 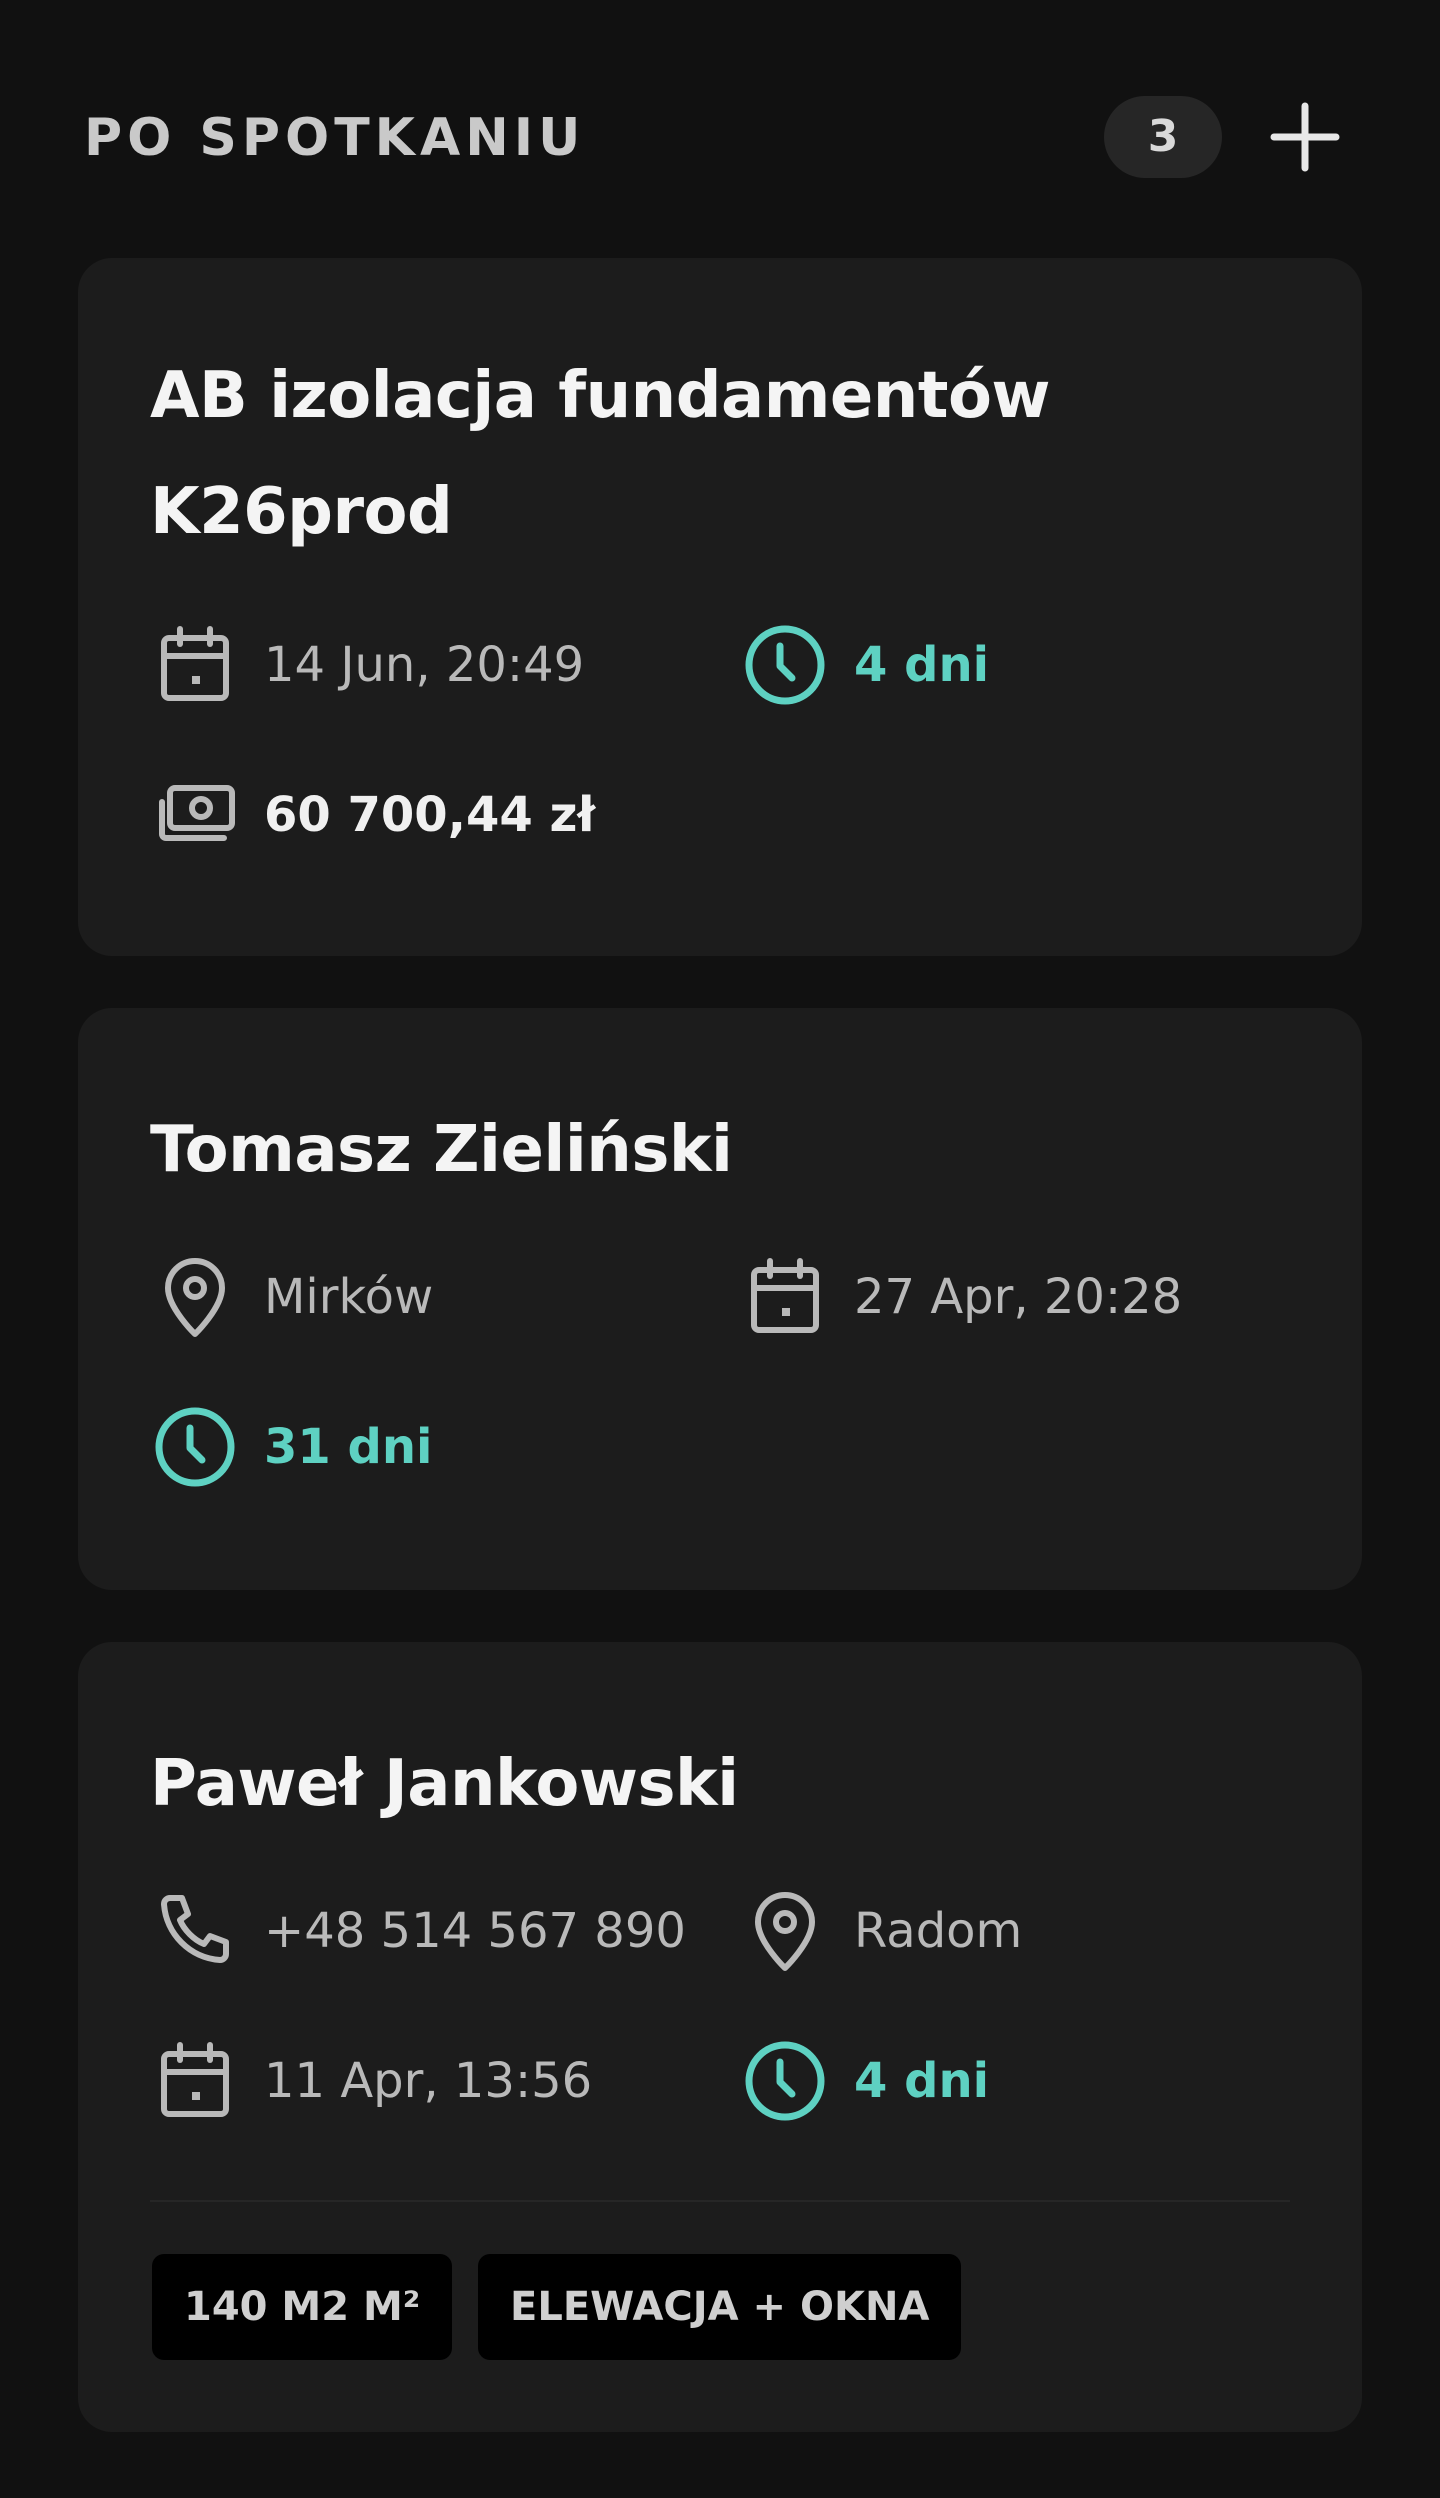 I want to click on card-title: Paweł Jankowski, so click(x=444, y=1784).